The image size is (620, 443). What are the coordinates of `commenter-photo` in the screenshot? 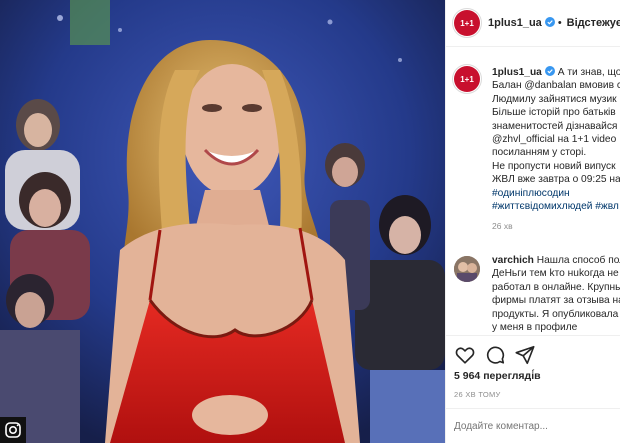 It's located at (467, 269).